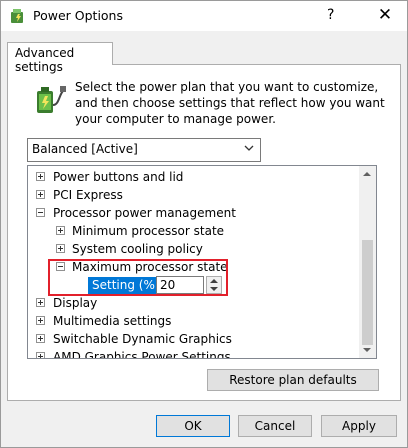 Image resolution: width=408 pixels, height=448 pixels. Describe the element at coordinates (367, 174) in the screenshot. I see `scroll-up-icon` at that location.